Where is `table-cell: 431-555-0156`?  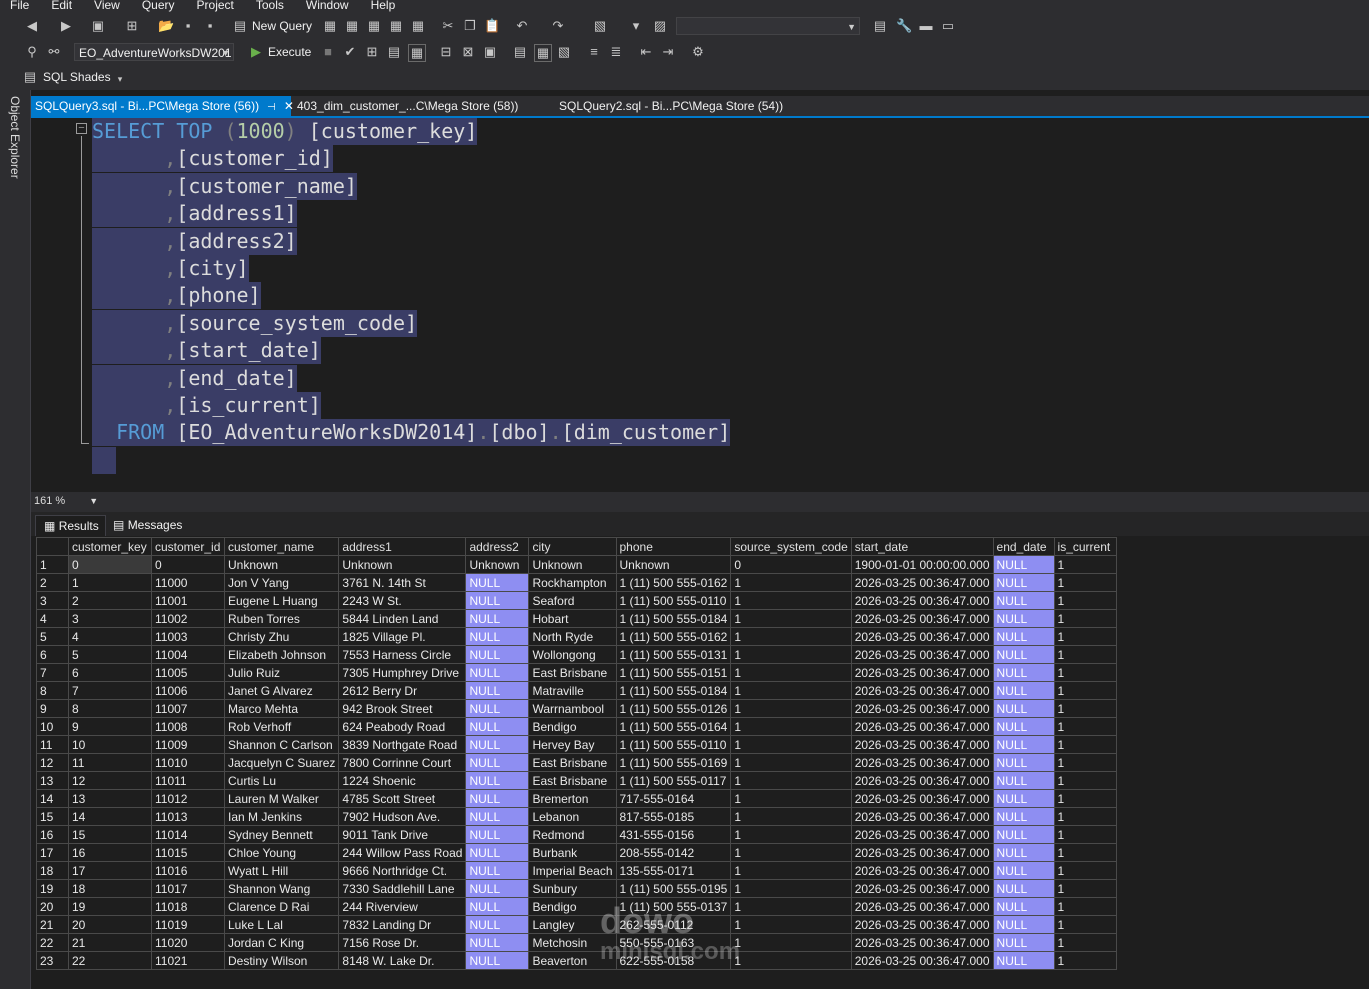 table-cell: 431-555-0156 is located at coordinates (673, 834).